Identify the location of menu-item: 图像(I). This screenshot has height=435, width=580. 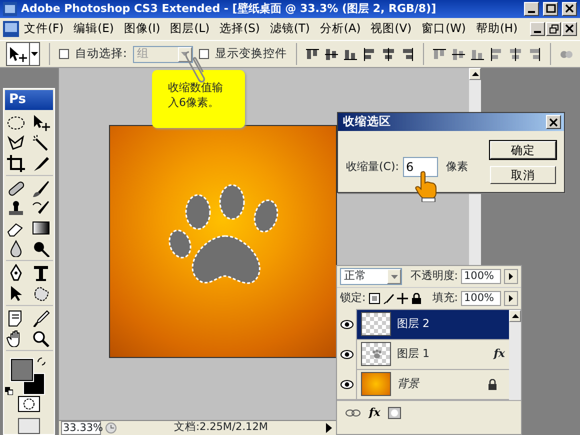
(142, 29).